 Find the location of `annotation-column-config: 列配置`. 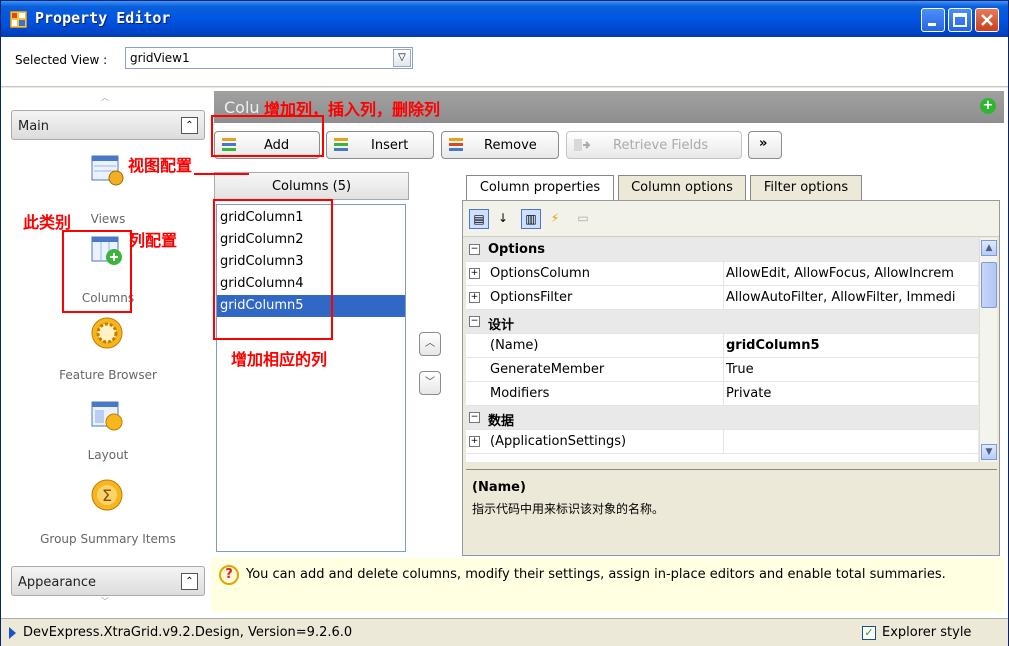

annotation-column-config: 列配置 is located at coordinates (153, 240).